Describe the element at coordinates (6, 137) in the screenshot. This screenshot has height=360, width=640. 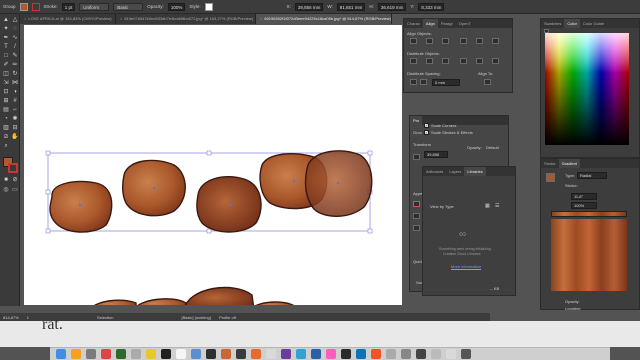
I see `slice-tool-icon: ⧄` at that location.